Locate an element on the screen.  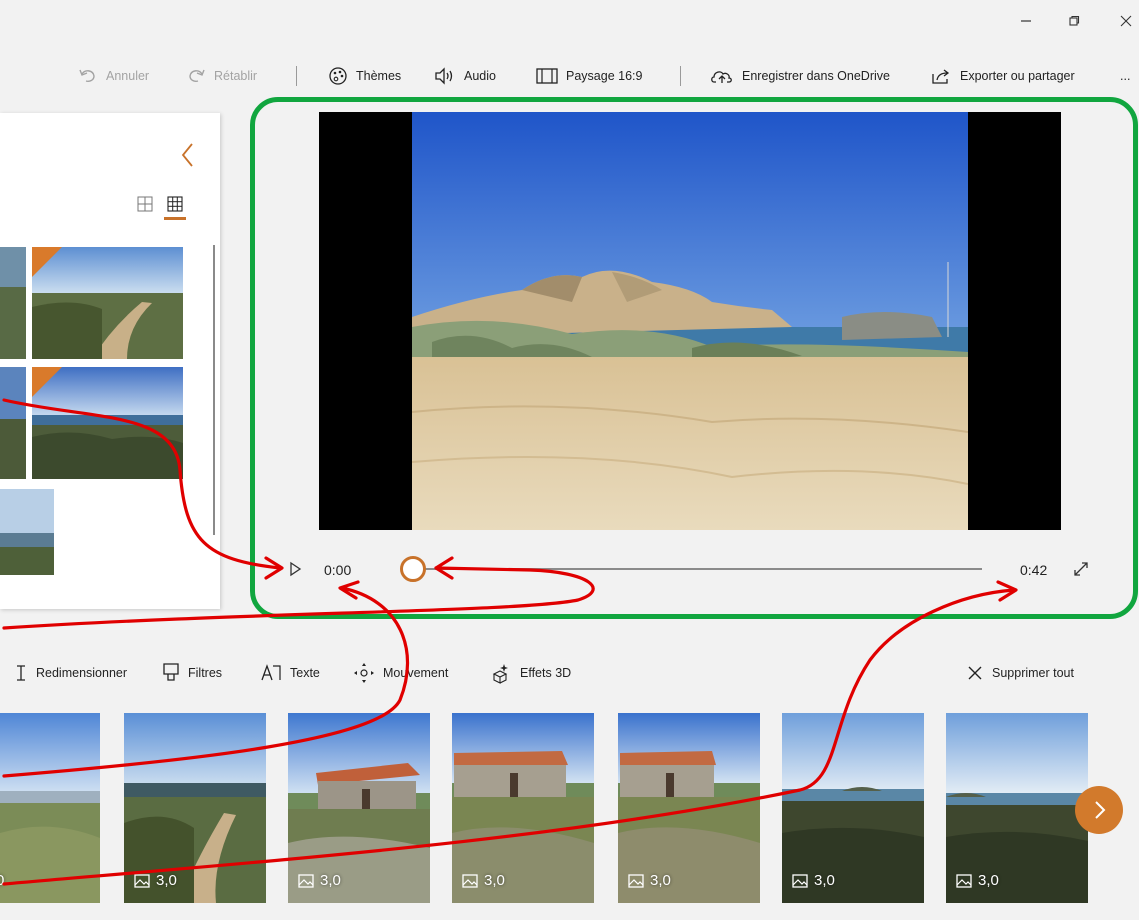
close-button is located at coordinates (1126, 23).